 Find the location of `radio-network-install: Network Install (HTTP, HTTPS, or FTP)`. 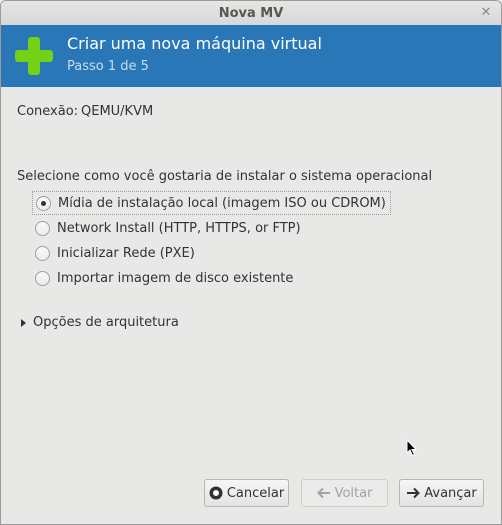

radio-network-install: Network Install (HTTP, HTTPS, or FTP) is located at coordinates (168, 228).